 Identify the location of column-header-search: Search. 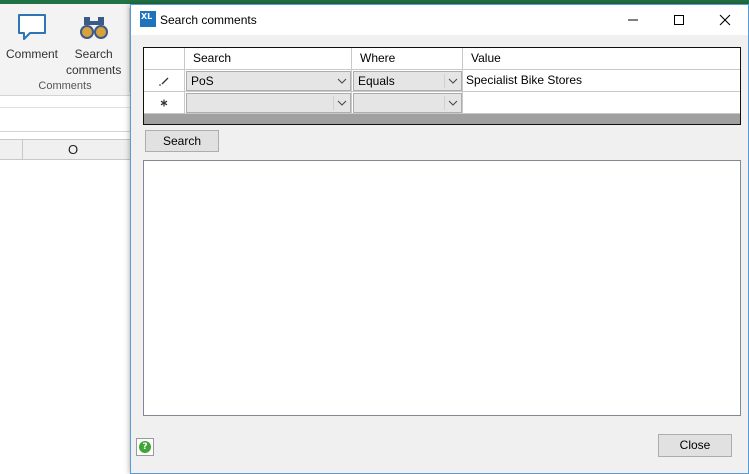
(268, 59).